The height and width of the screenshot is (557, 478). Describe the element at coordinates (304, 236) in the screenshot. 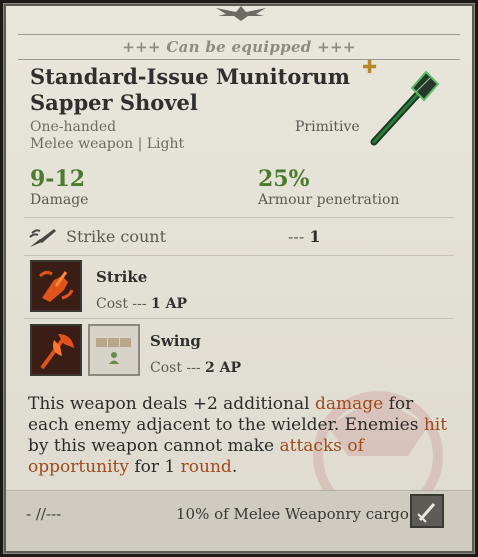

I see `strike-count-value: --- 1` at that location.